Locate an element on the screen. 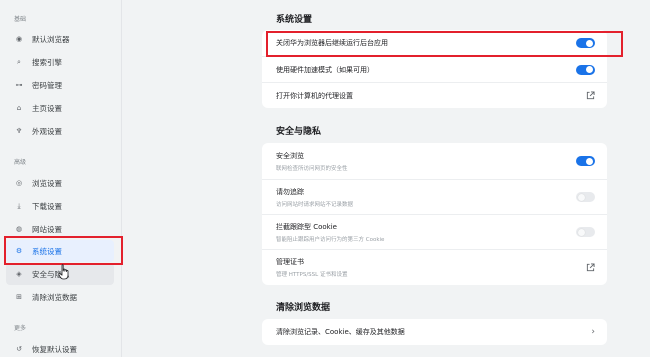  trash-icon: ⊞ is located at coordinates (19, 296).